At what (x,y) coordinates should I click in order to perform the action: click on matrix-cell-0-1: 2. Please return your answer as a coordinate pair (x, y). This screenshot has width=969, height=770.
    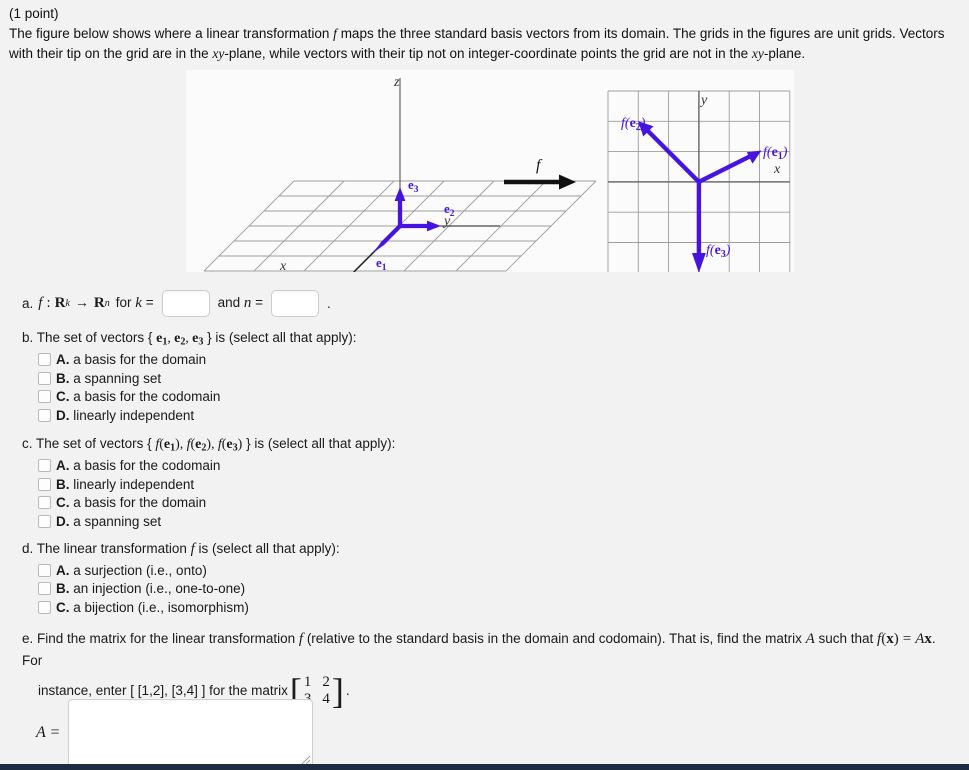
    Looking at the image, I should click on (326, 682).